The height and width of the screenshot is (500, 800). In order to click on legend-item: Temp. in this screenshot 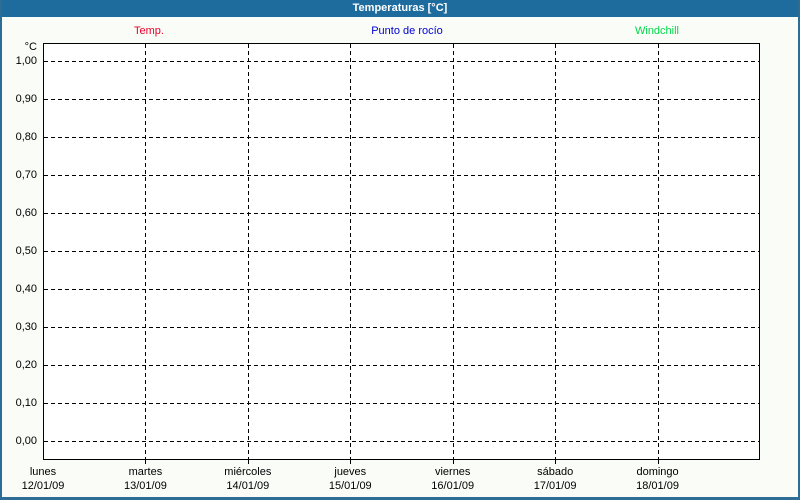, I will do `click(149, 31)`.